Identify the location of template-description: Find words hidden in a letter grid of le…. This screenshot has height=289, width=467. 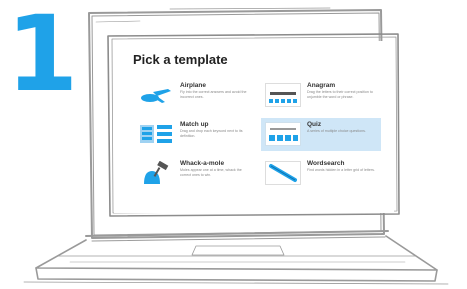
(341, 170).